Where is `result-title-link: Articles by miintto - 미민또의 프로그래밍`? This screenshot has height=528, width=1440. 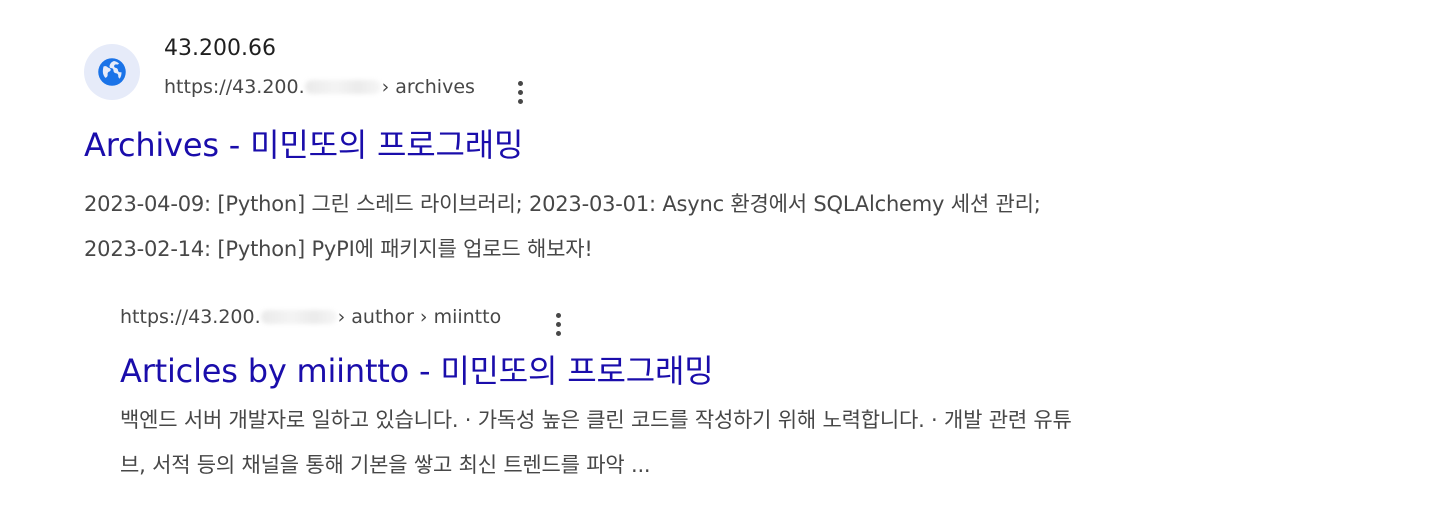 result-title-link: Articles by miintto - 미민또의 프로그래밍 is located at coordinates (730, 369).